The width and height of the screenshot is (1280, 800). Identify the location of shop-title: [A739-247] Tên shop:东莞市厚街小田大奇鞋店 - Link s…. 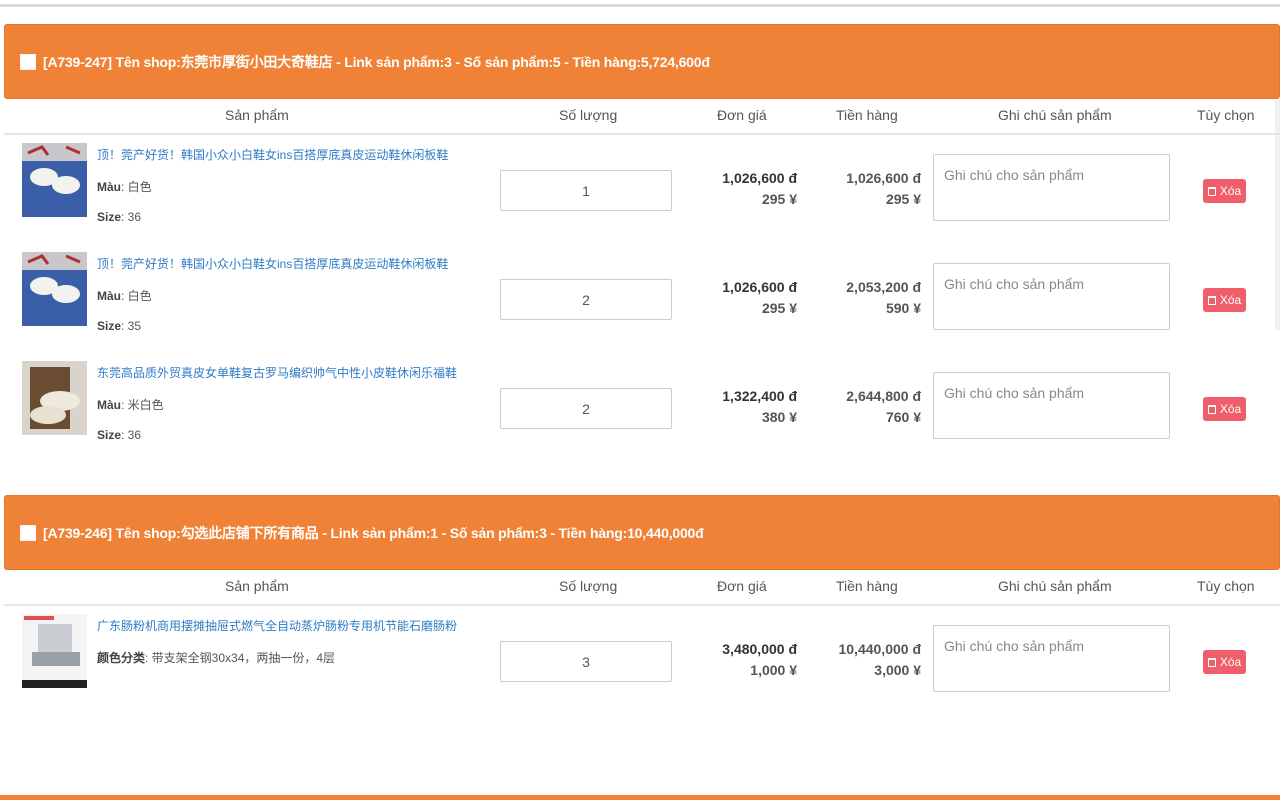
(376, 61).